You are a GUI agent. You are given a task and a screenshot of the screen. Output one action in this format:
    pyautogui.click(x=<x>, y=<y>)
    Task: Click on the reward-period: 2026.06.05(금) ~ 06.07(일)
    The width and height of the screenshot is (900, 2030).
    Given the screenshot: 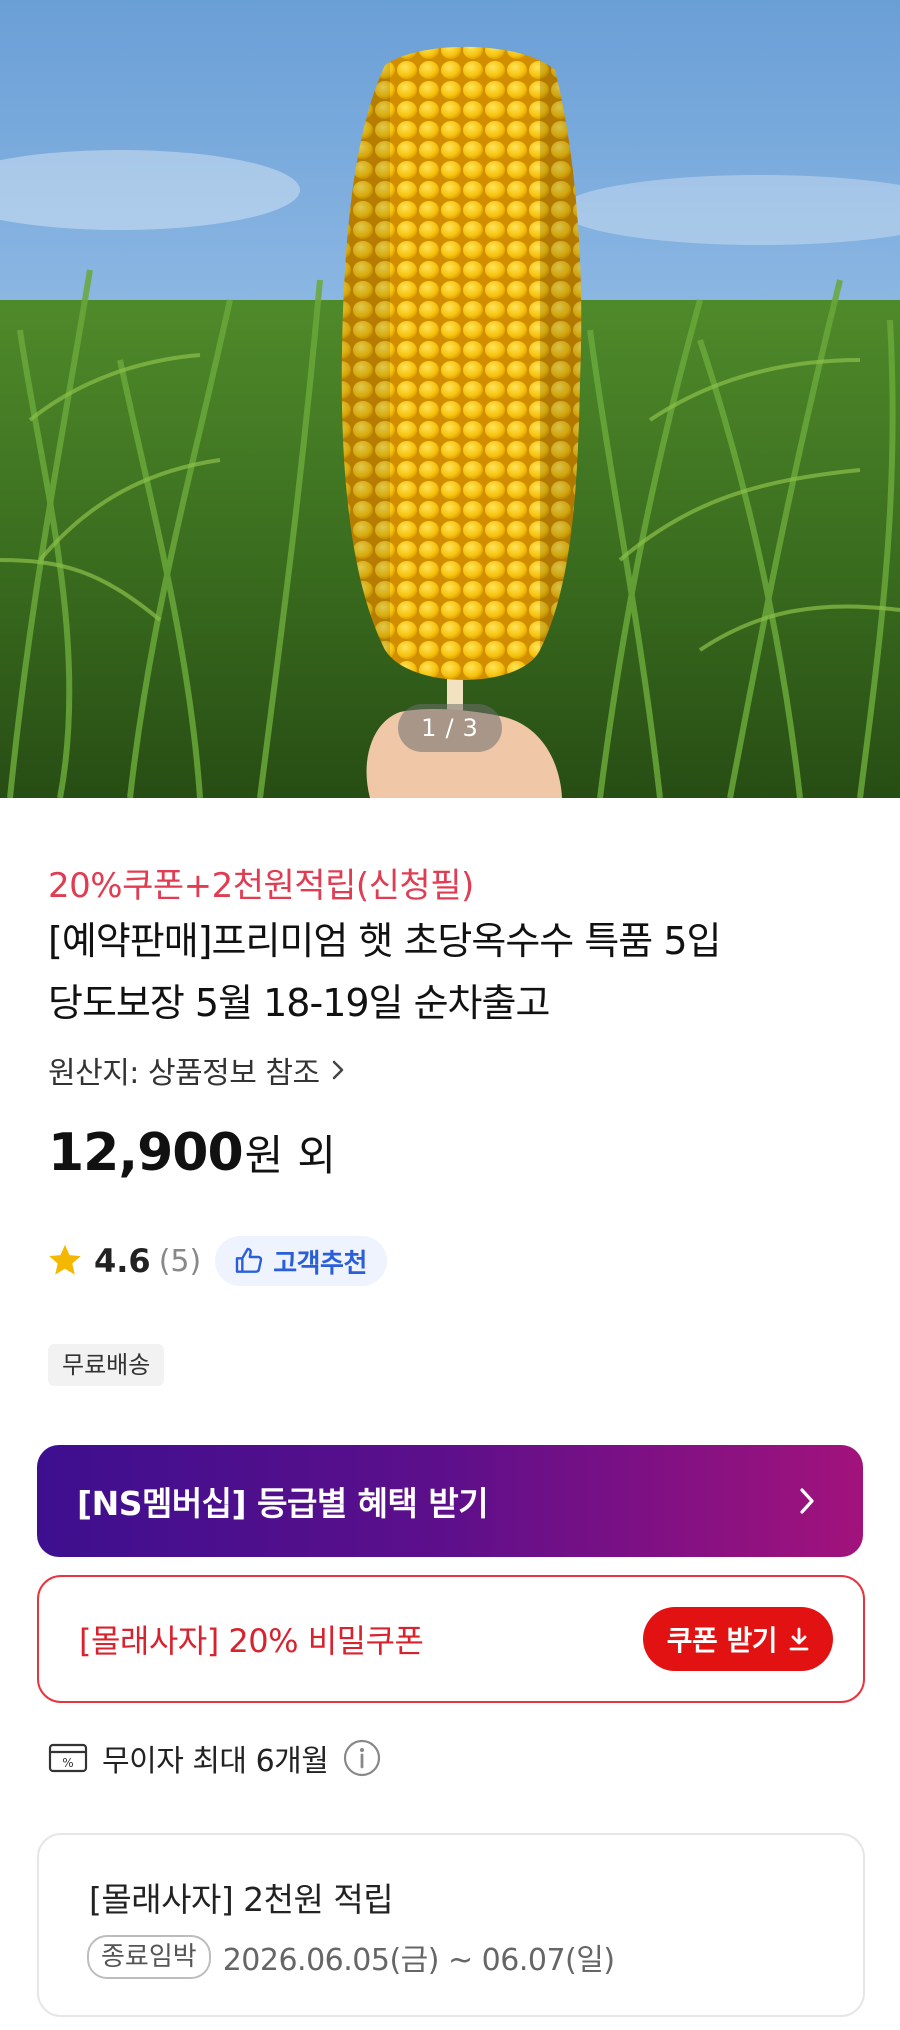 What is the action you would take?
    pyautogui.click(x=418, y=1960)
    